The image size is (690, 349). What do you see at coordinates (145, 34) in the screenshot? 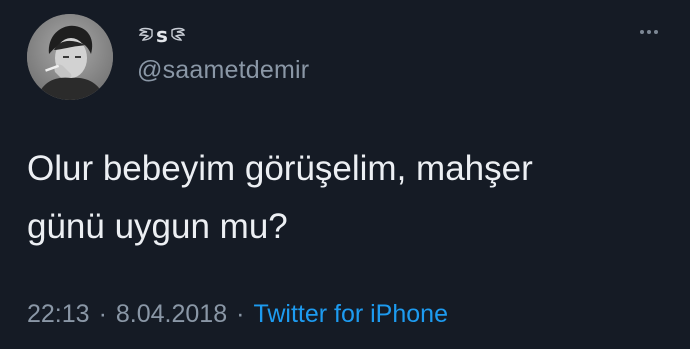
I see `angel-wings-icon-left` at bounding box center [145, 34].